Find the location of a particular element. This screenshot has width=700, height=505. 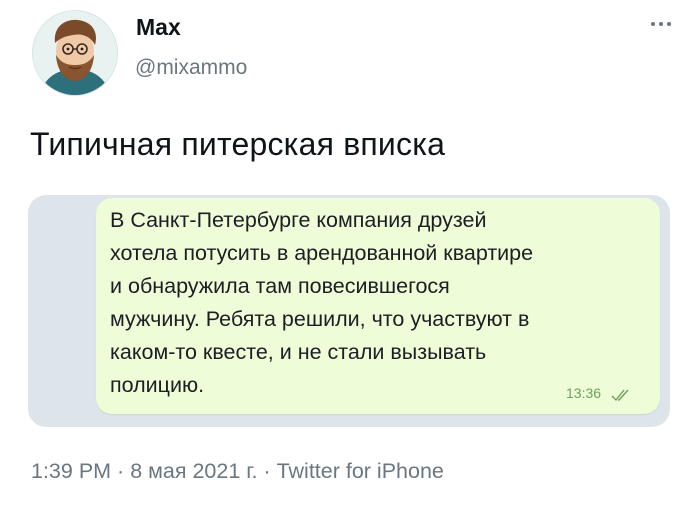

avatar-illustration is located at coordinates (75, 53).